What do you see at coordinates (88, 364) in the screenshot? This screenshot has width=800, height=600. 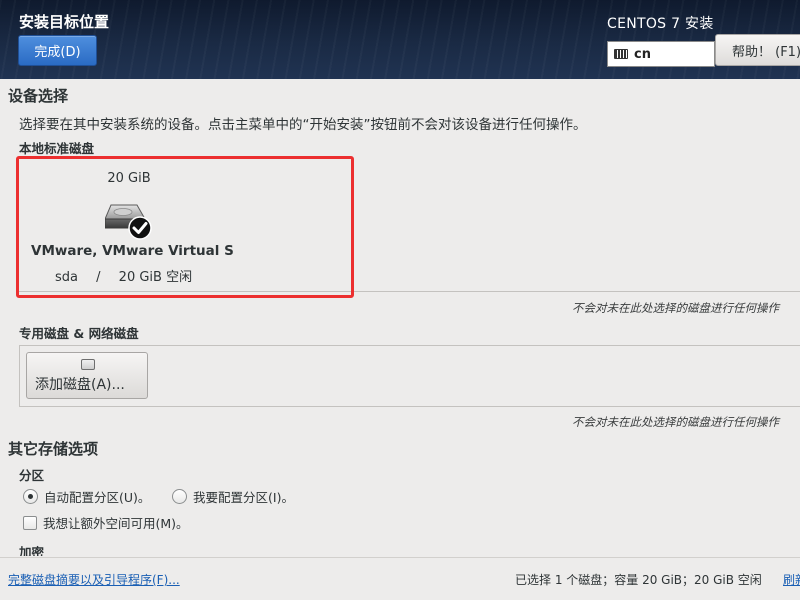 I see `disk-small-icon` at bounding box center [88, 364].